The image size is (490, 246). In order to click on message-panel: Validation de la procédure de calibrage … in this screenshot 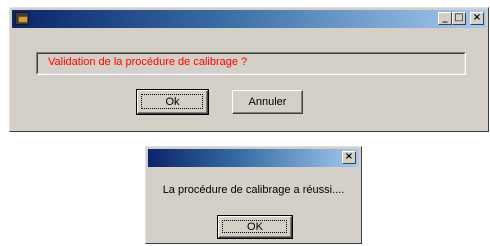, I will do `click(251, 63)`.